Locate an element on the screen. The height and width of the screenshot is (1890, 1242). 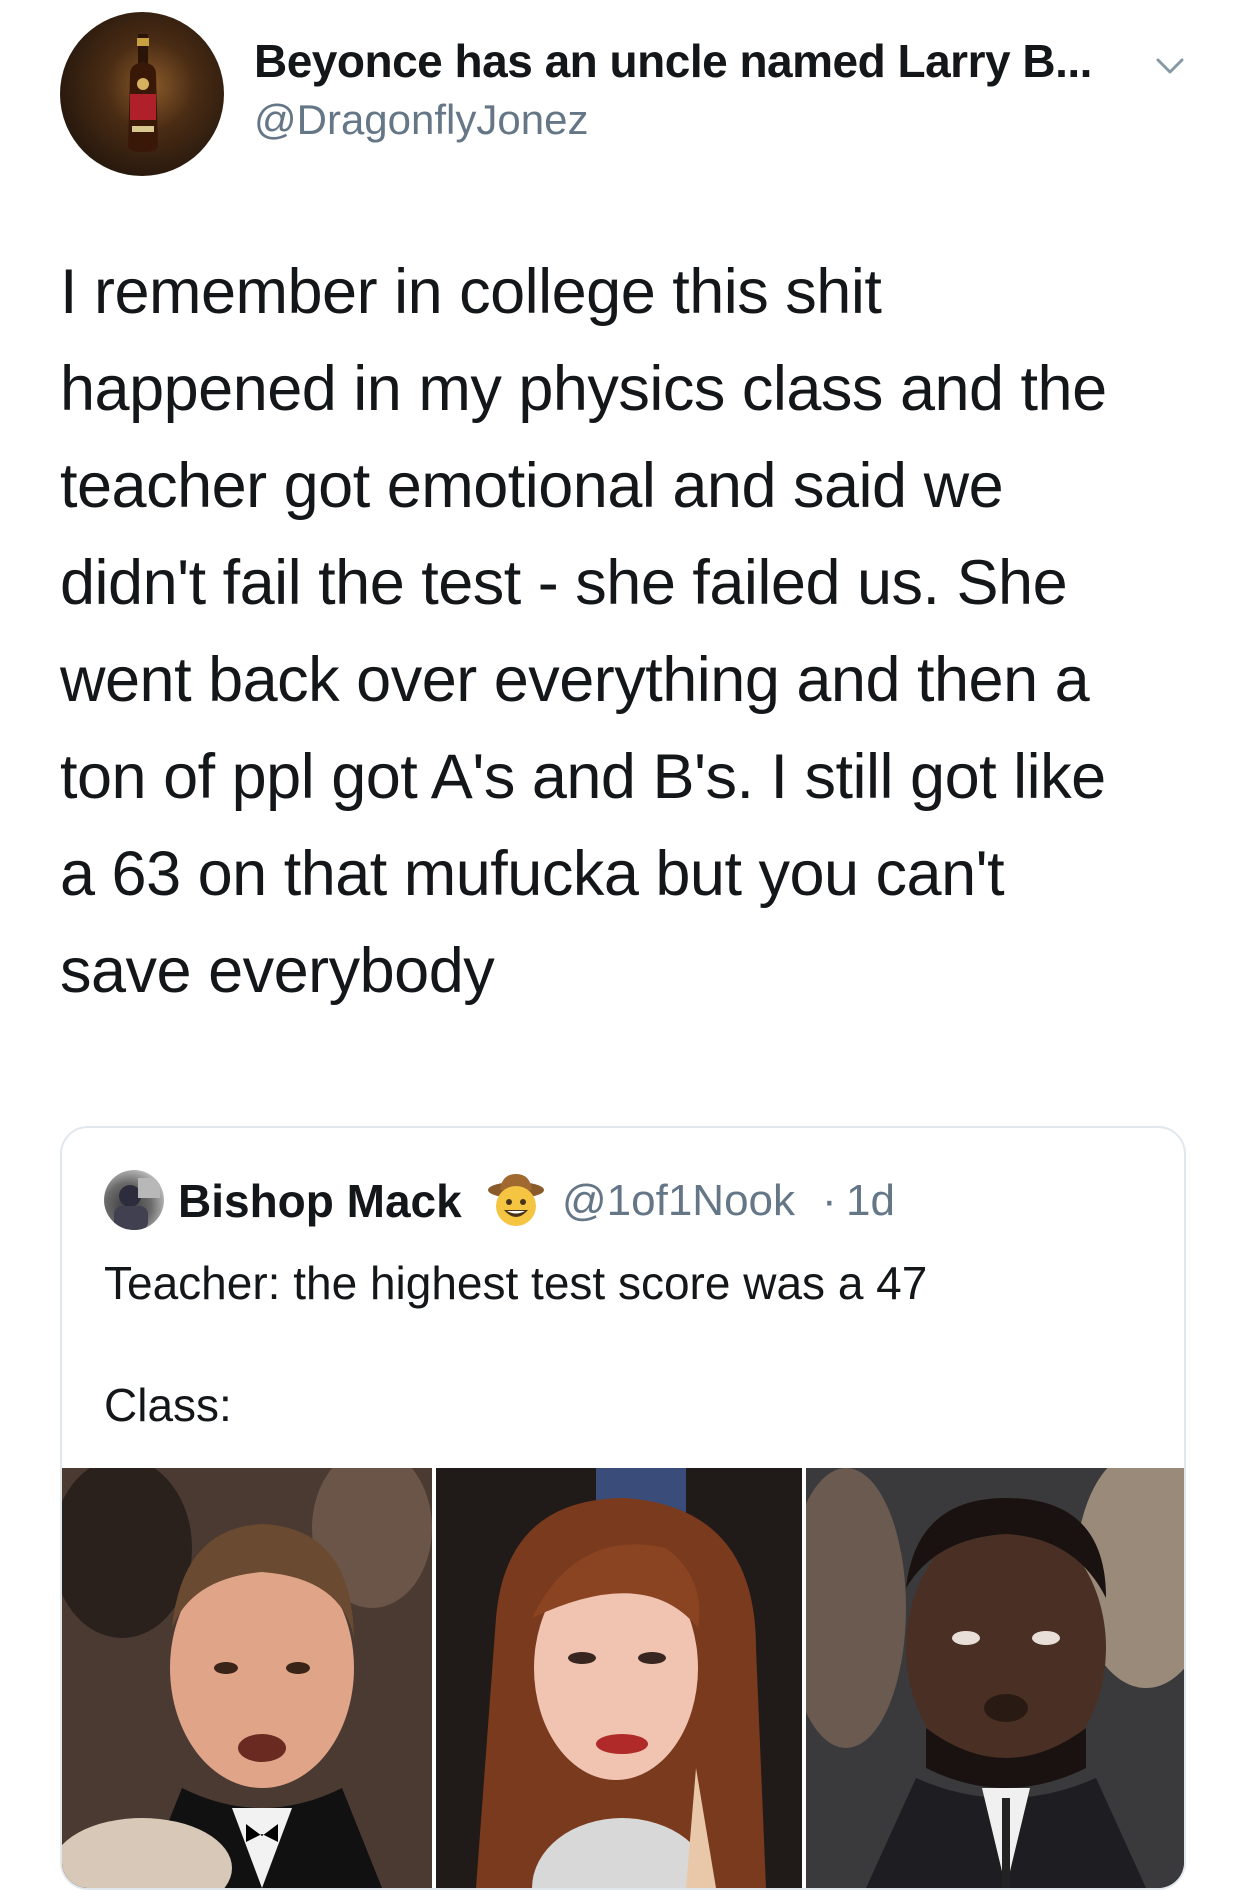
quoted-author-avatar is located at coordinates (134, 1200).